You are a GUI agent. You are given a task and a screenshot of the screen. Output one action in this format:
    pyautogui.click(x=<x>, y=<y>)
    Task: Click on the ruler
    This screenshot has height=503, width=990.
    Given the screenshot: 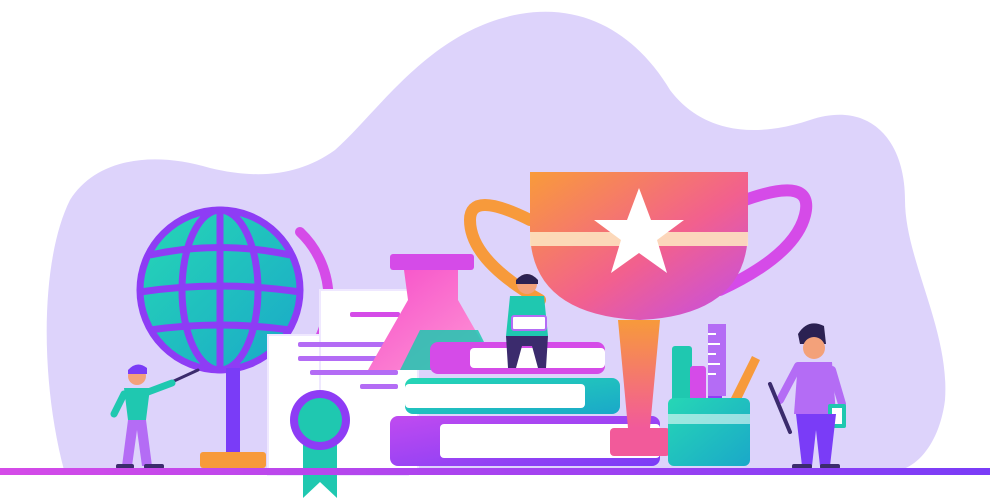 What is the action you would take?
    pyautogui.click(x=717, y=360)
    